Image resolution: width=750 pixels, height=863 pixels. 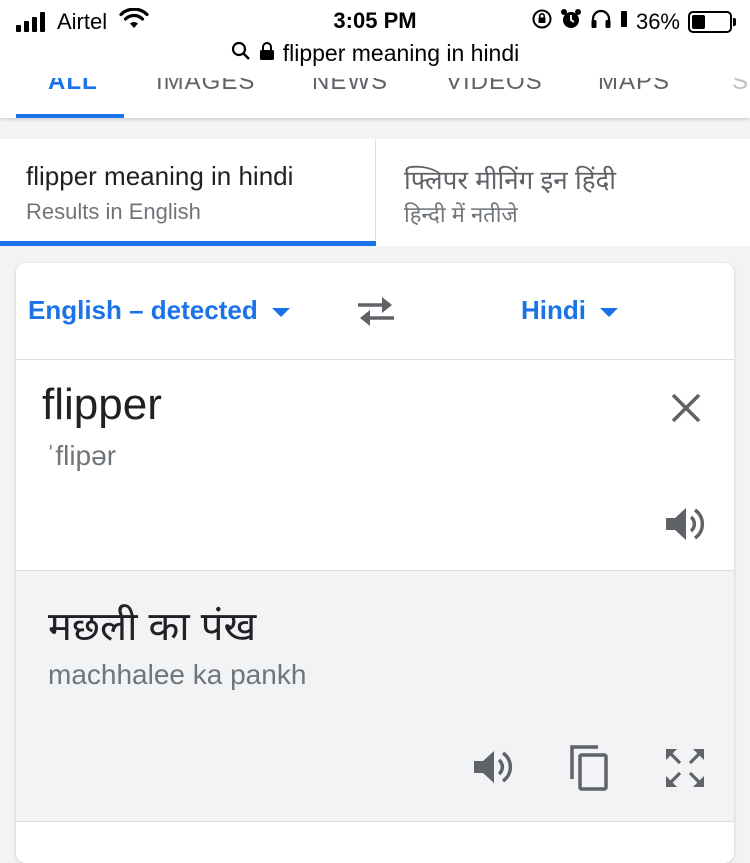 What do you see at coordinates (188, 243) in the screenshot?
I see `active-query-indicator` at bounding box center [188, 243].